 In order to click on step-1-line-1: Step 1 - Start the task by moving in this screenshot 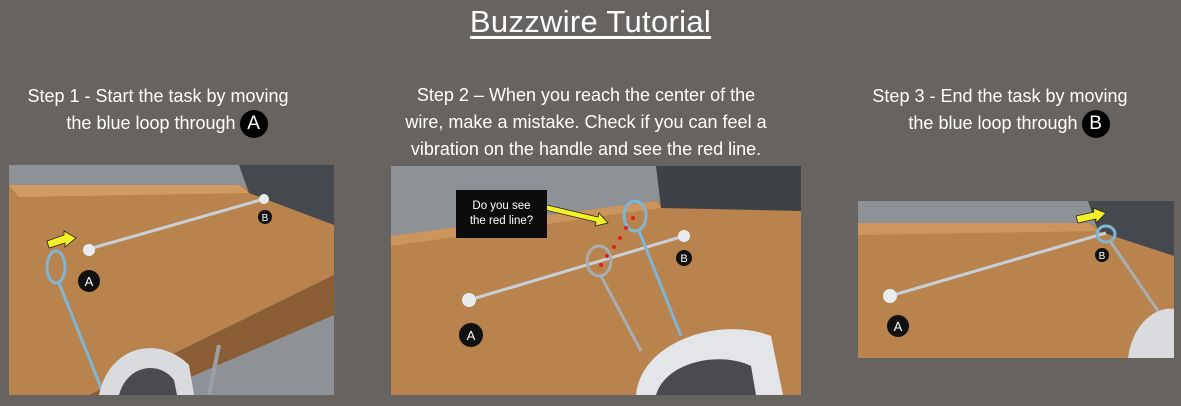, I will do `click(158, 96)`.